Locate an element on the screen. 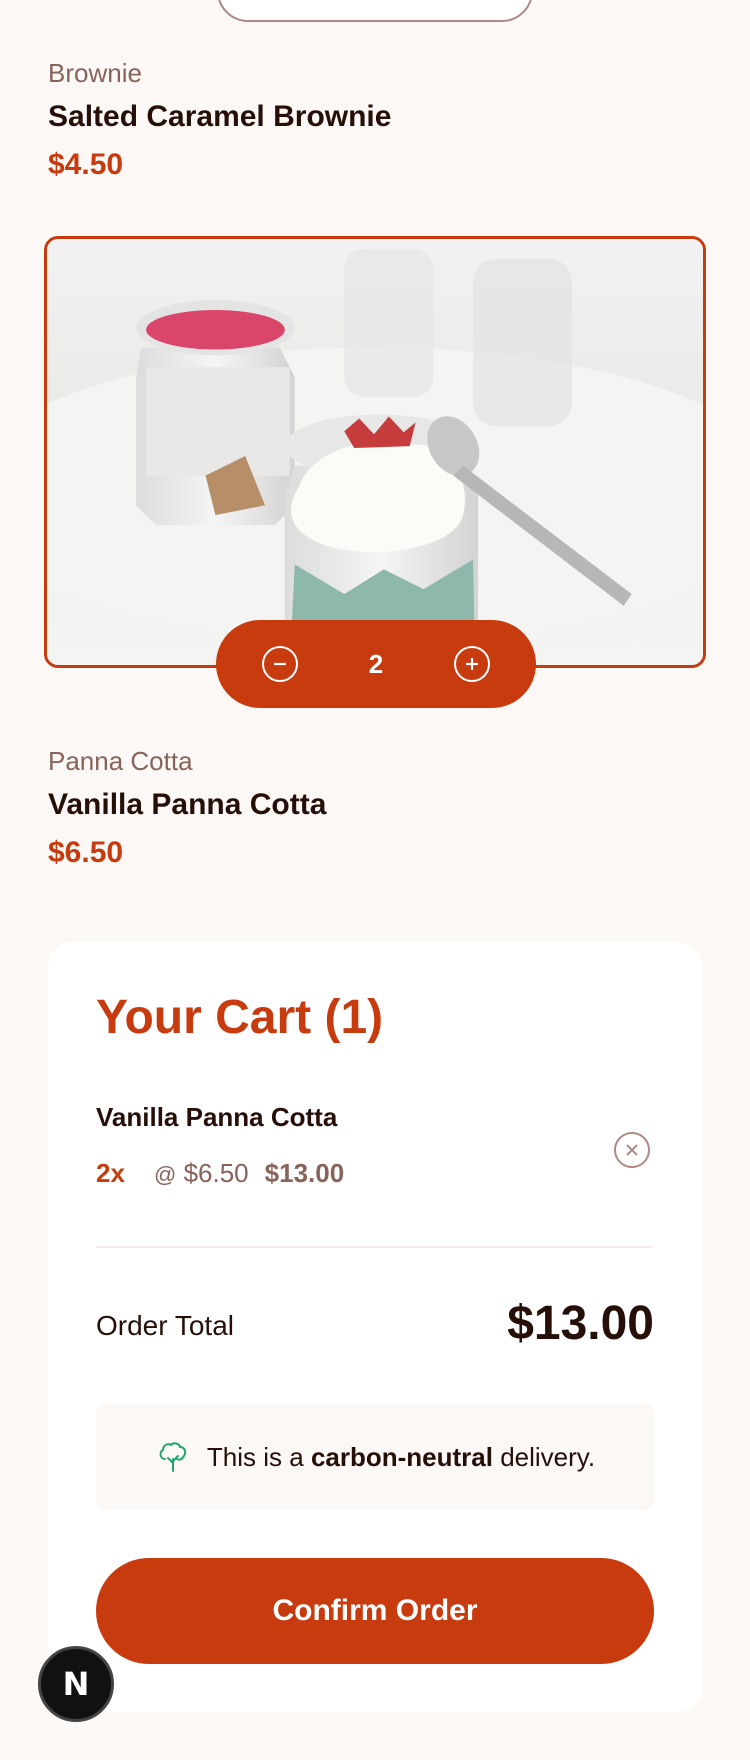 Image resolution: width=750 pixels, height=1760 pixels. unit-price-value: $6.50 is located at coordinates (216, 1173).